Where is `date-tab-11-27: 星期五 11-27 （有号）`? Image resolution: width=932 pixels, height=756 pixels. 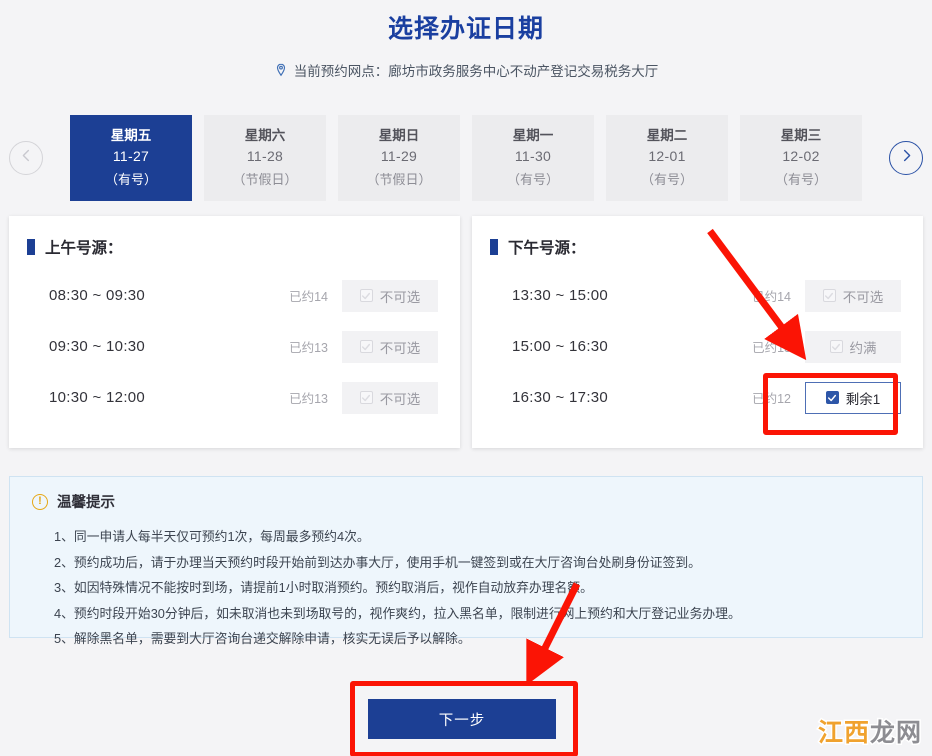
date-tab-11-27: 星期五 11-27 （有号） is located at coordinates (131, 158).